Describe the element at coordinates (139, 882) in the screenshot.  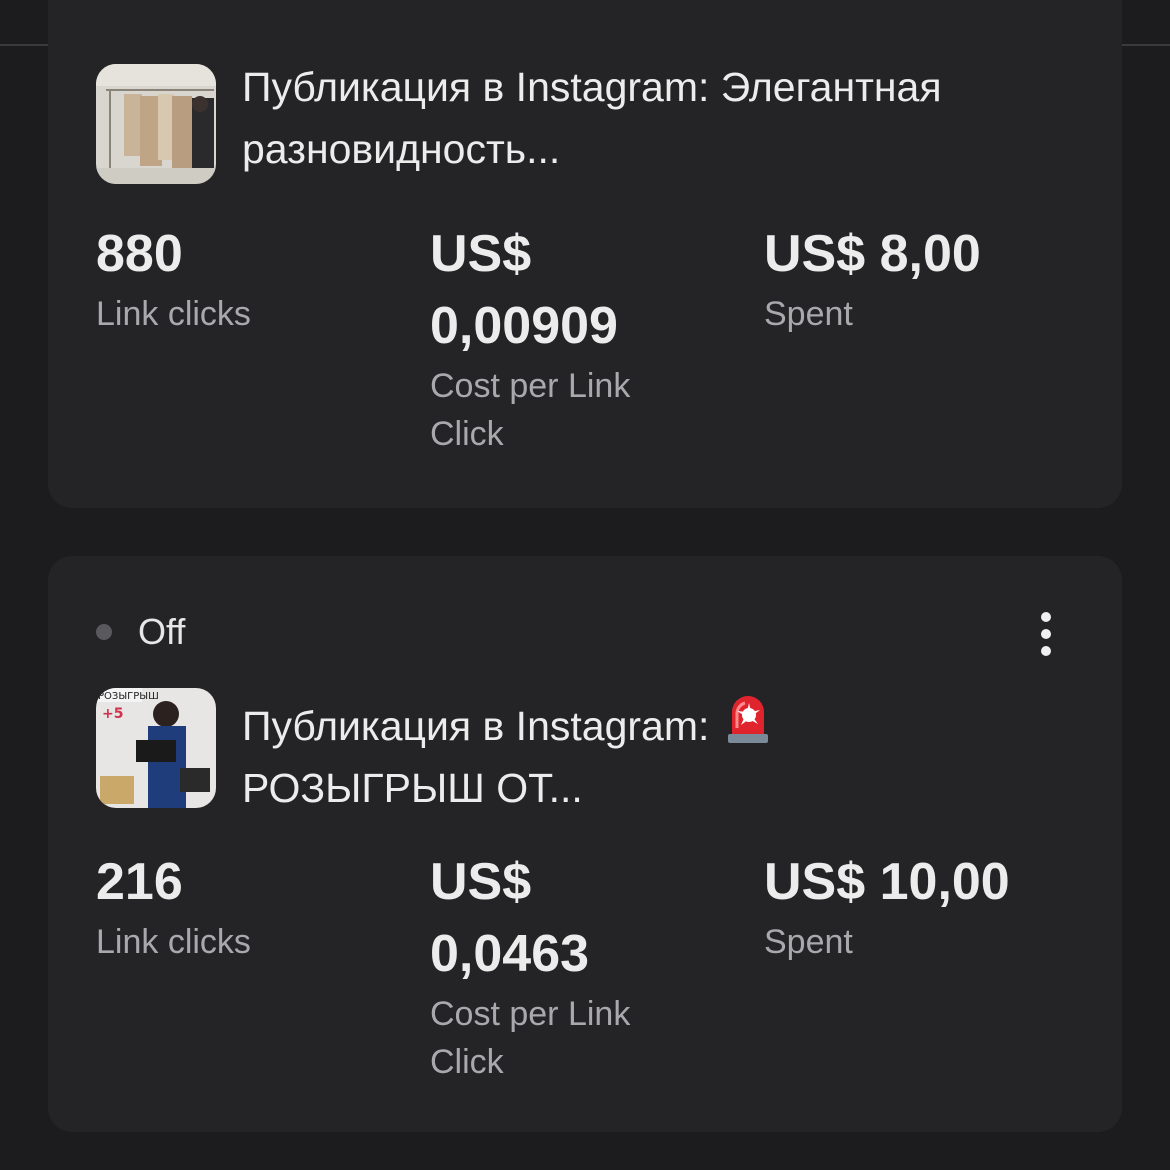
I see `link-clicks-value: 216` at that location.